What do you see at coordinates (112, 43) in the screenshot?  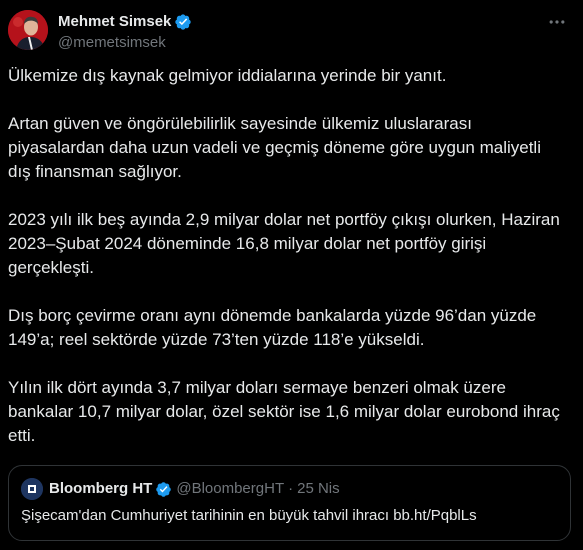 I see `author-handle: @memetsimsek` at bounding box center [112, 43].